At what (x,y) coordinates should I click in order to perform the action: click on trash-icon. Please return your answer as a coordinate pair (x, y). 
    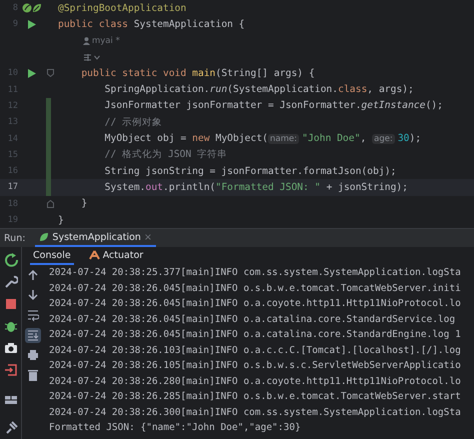
    Looking at the image, I should click on (33, 375).